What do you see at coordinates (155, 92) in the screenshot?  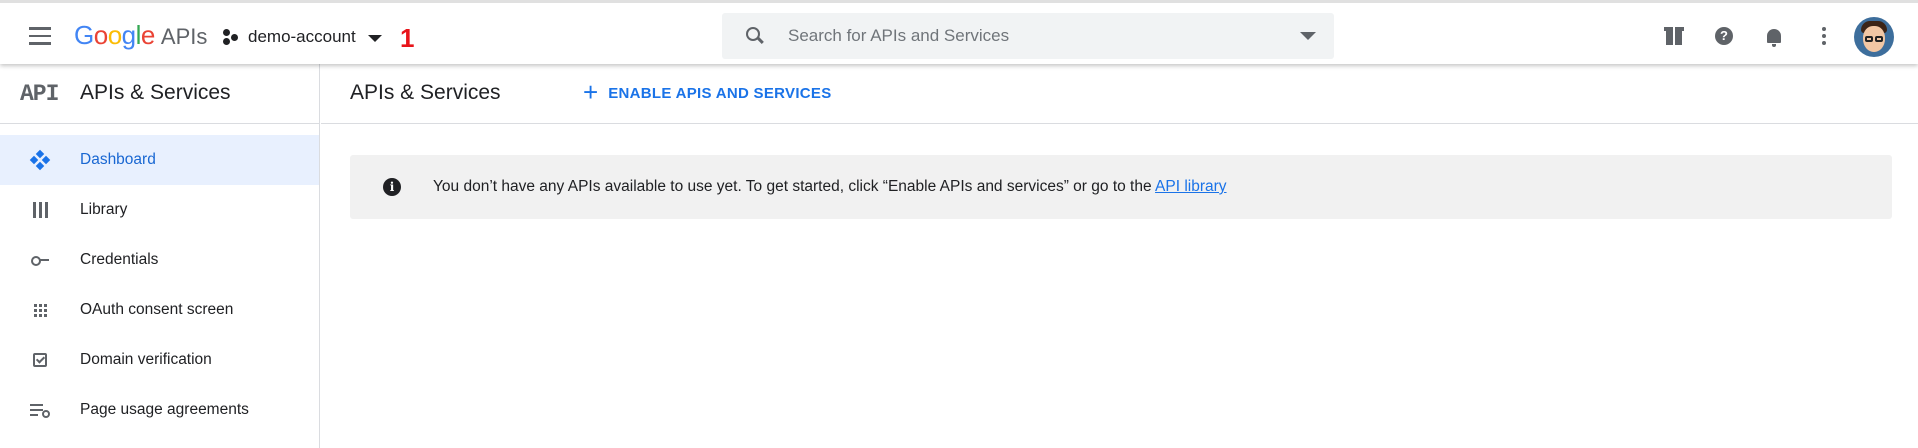 I see `sidebar-title: APIs & Services` at bounding box center [155, 92].